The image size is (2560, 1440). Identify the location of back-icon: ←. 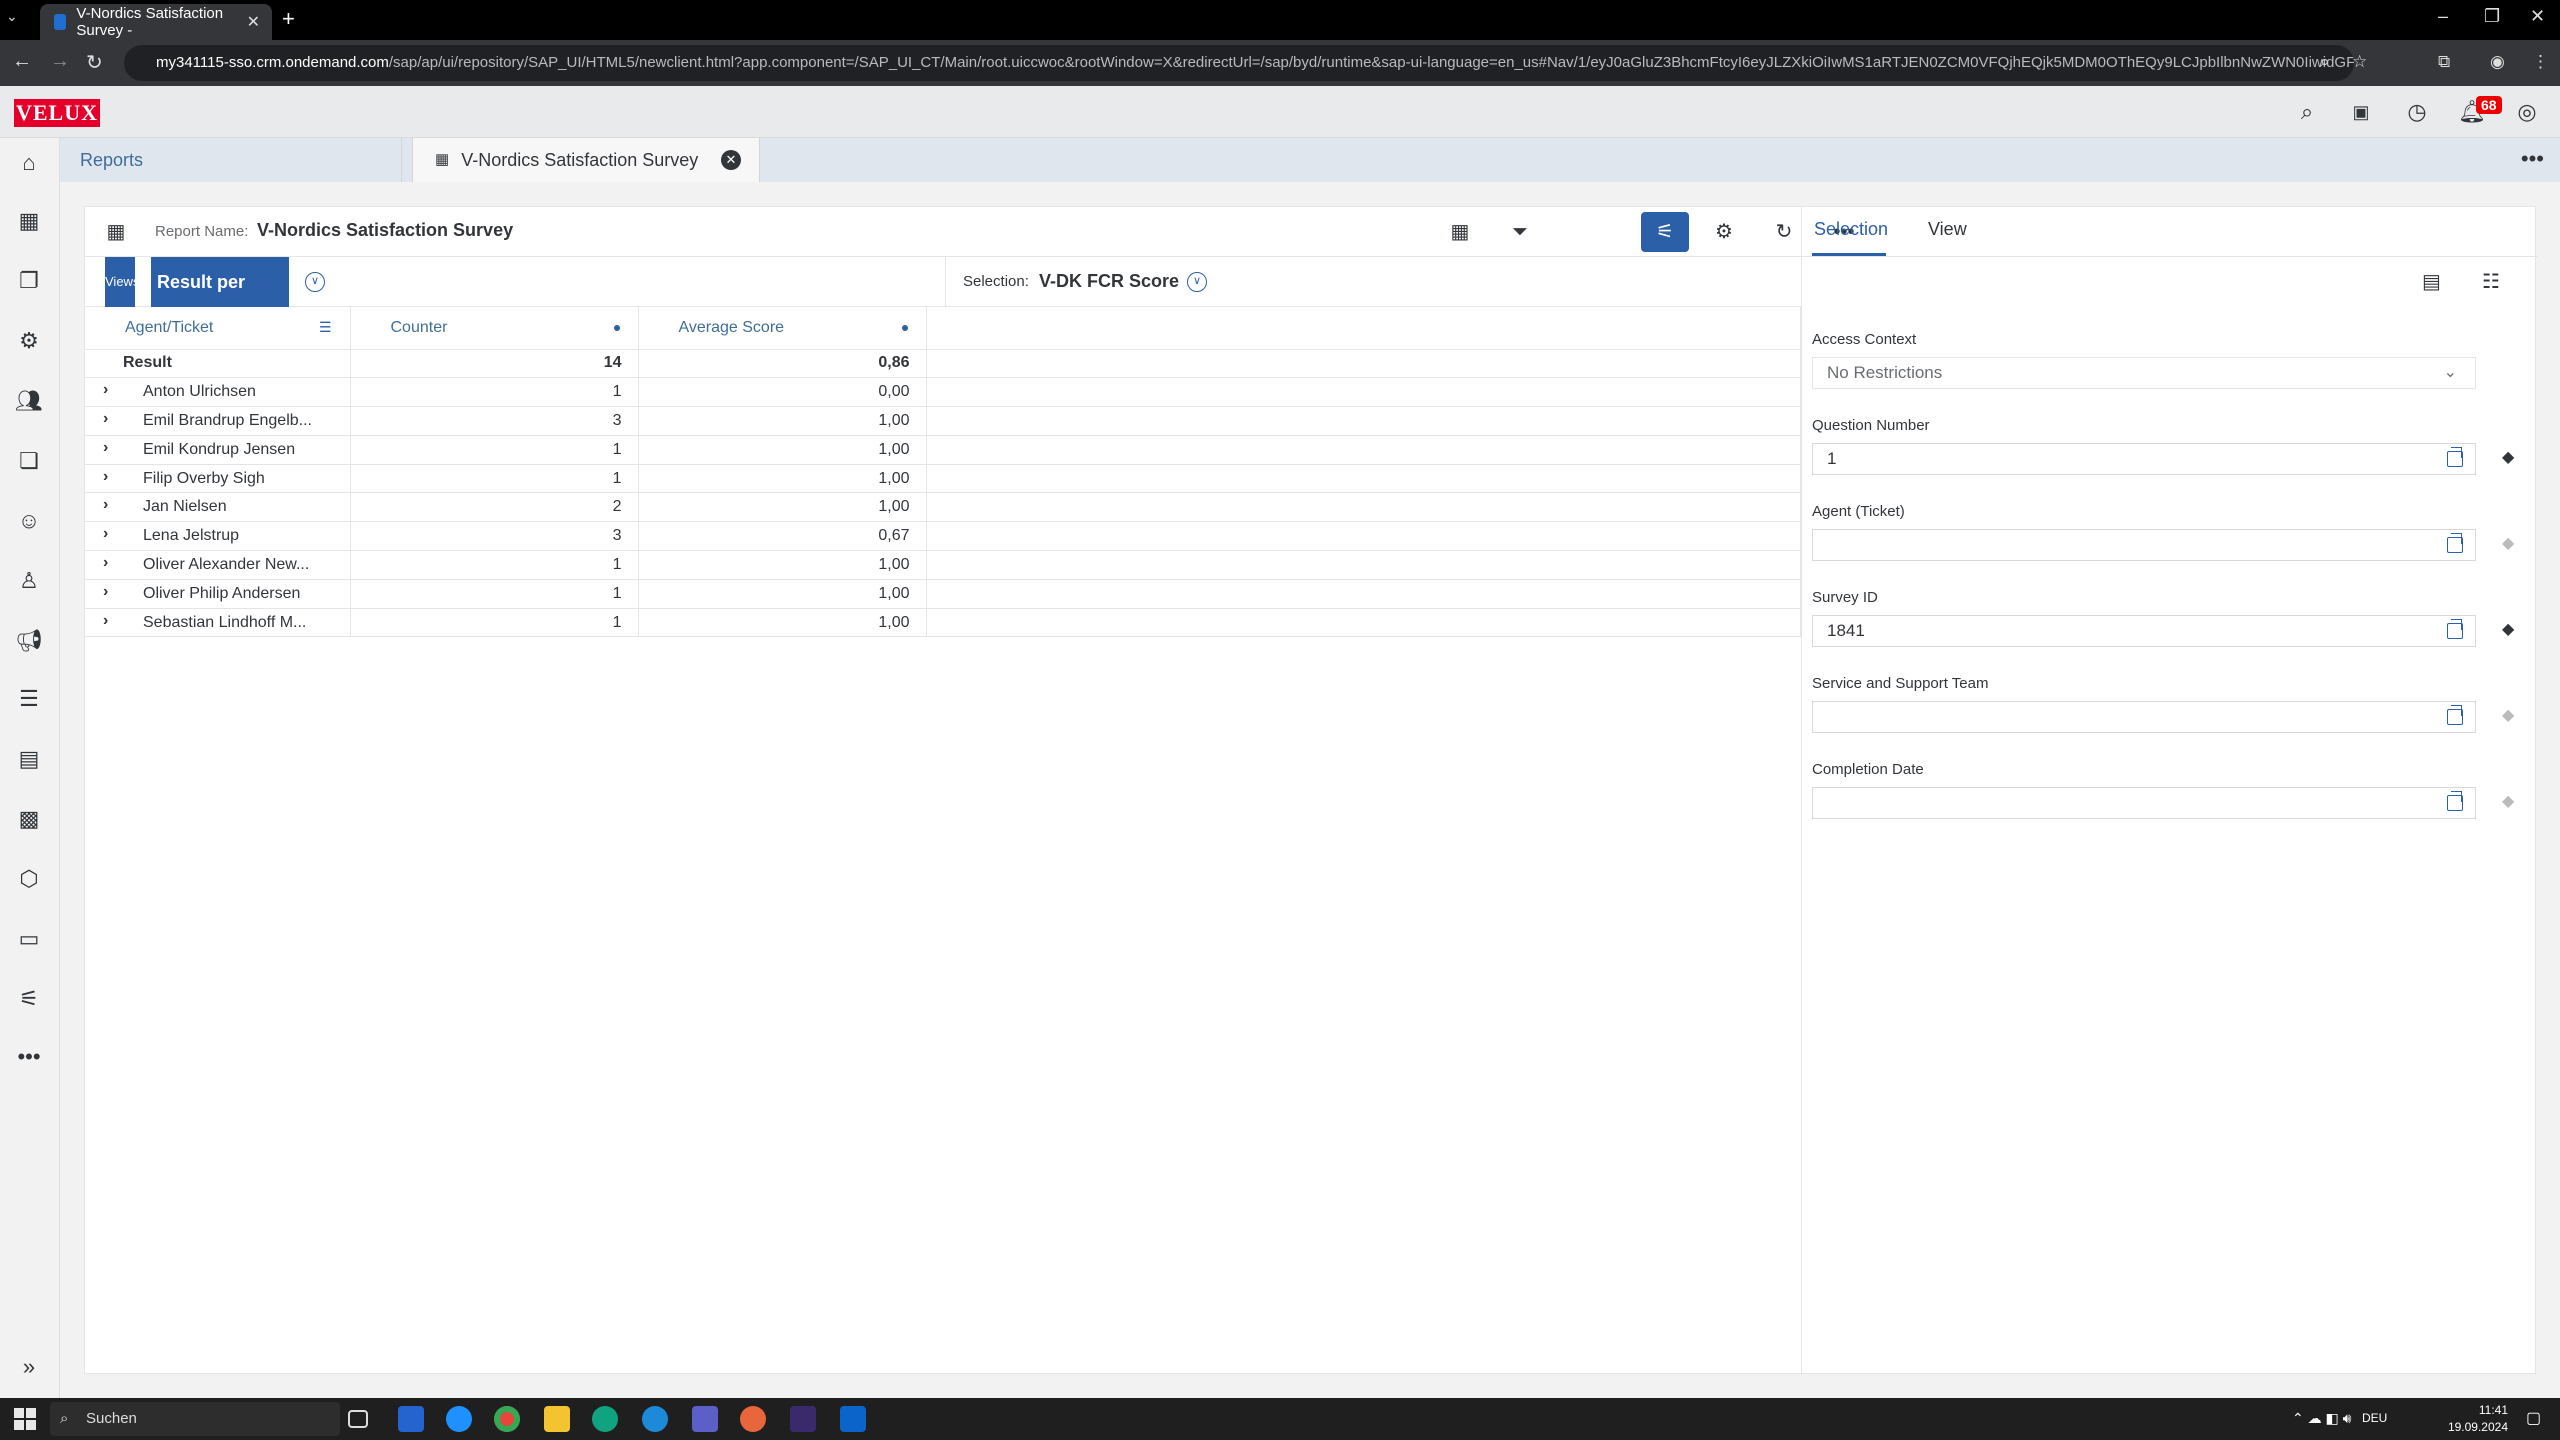
(22, 61).